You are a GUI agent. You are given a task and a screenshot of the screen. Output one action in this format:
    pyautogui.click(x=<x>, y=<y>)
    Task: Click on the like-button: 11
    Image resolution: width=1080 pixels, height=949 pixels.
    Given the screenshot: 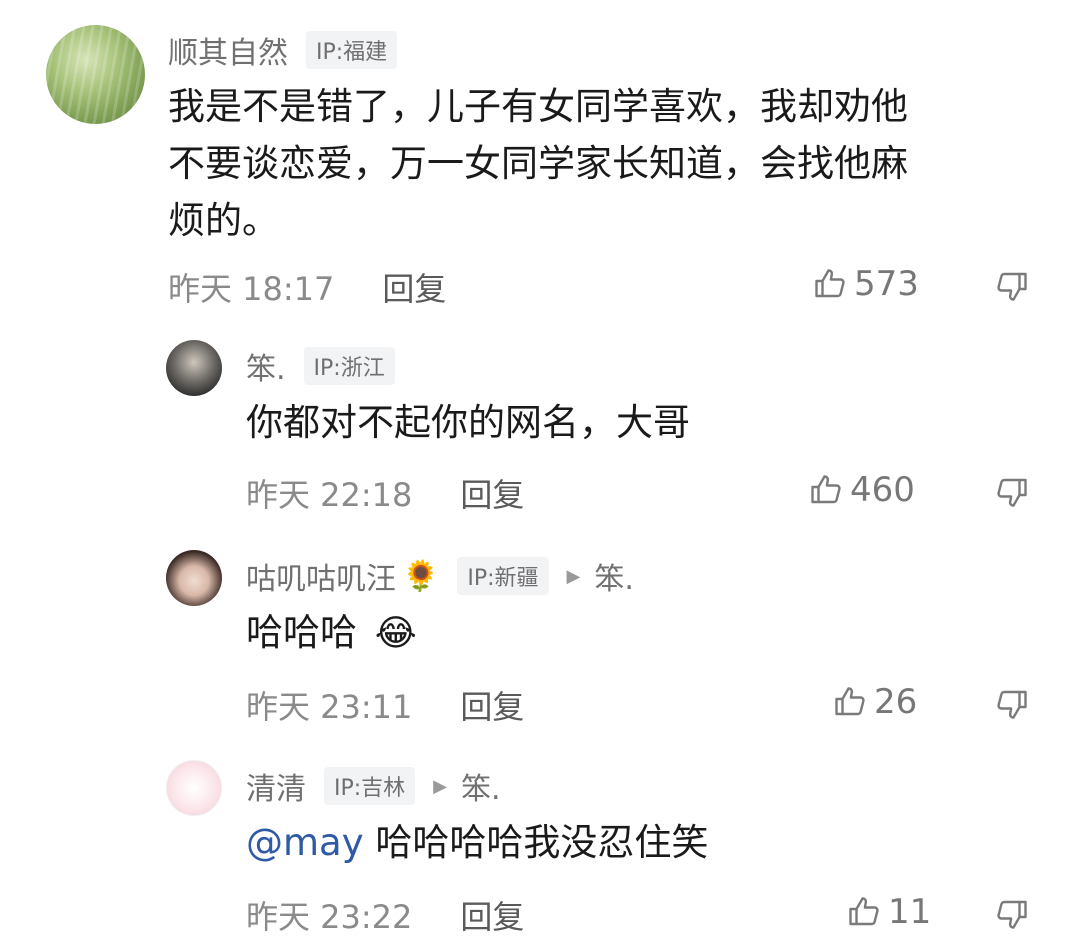 What is the action you would take?
    pyautogui.click(x=888, y=912)
    